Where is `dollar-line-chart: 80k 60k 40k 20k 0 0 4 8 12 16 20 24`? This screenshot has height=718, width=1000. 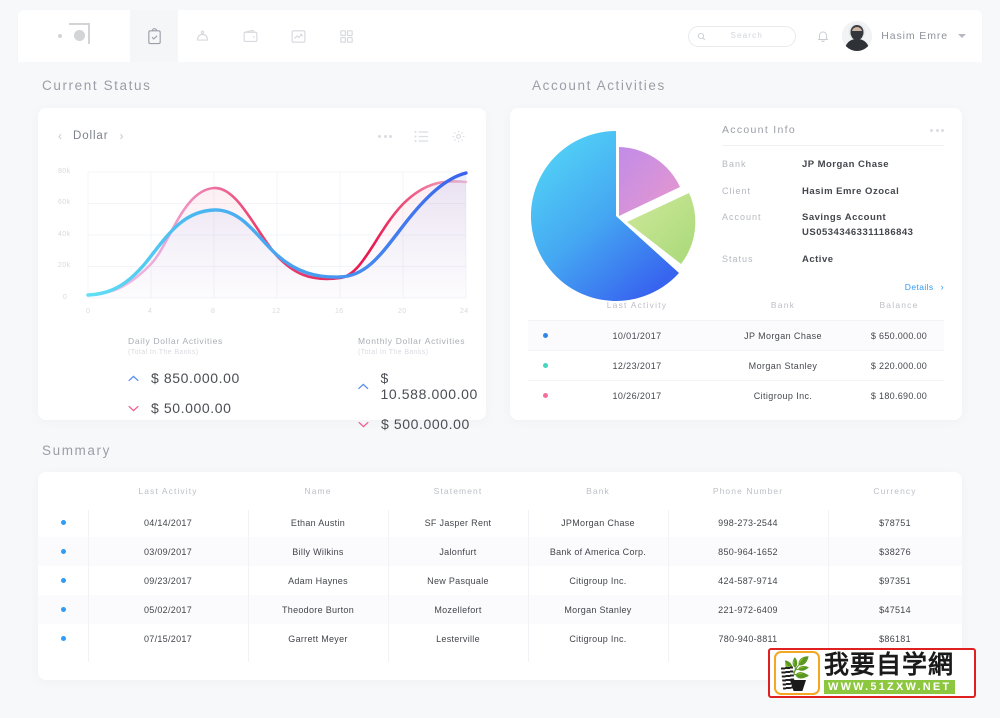 dollar-line-chart: 80k 60k 40k 20k 0 0 4 8 12 16 20 24 is located at coordinates (263, 242).